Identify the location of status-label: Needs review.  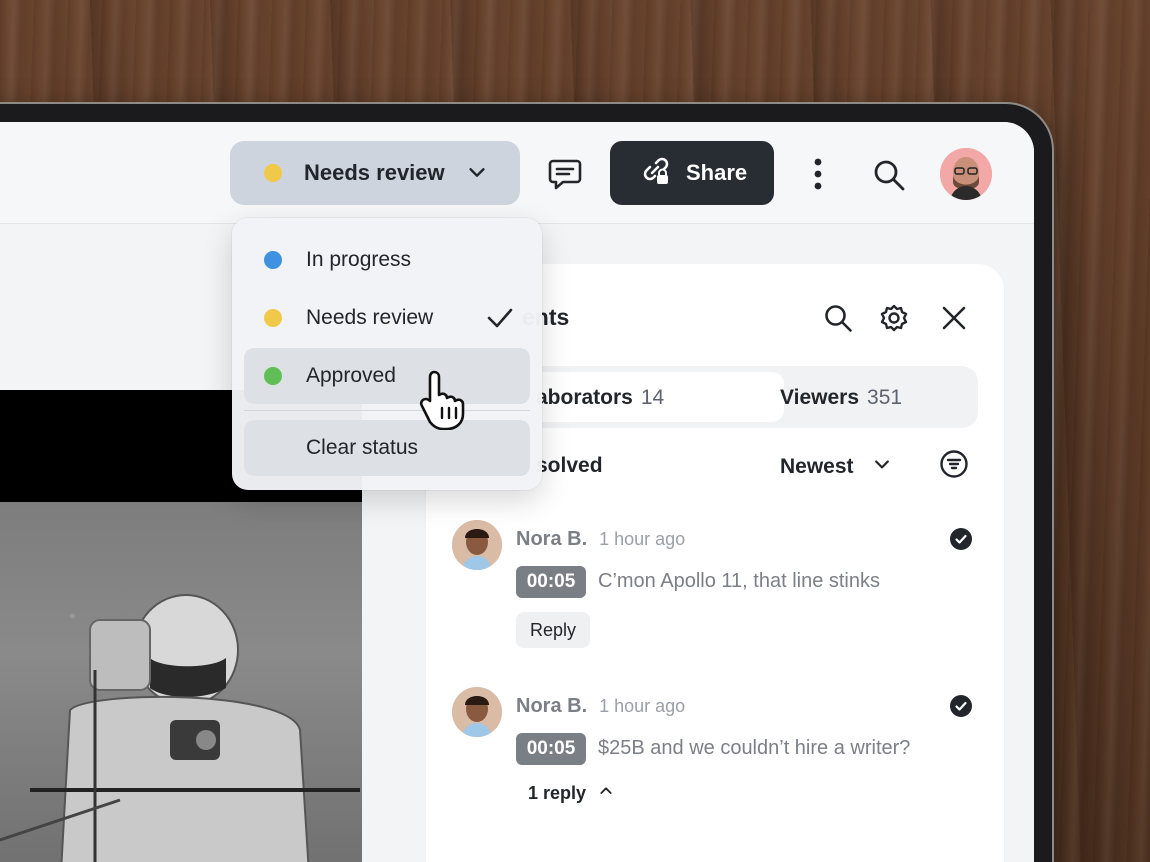
(374, 172).